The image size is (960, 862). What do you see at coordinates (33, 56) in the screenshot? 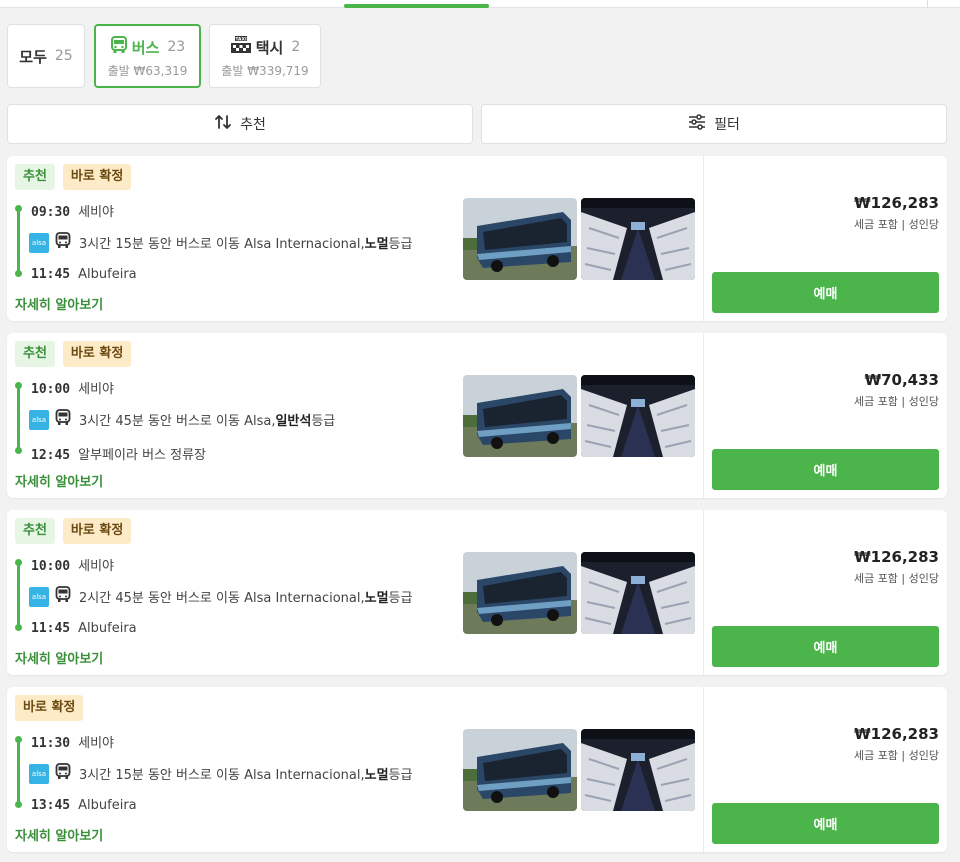
I see `tab-all-label: 모두` at bounding box center [33, 56].